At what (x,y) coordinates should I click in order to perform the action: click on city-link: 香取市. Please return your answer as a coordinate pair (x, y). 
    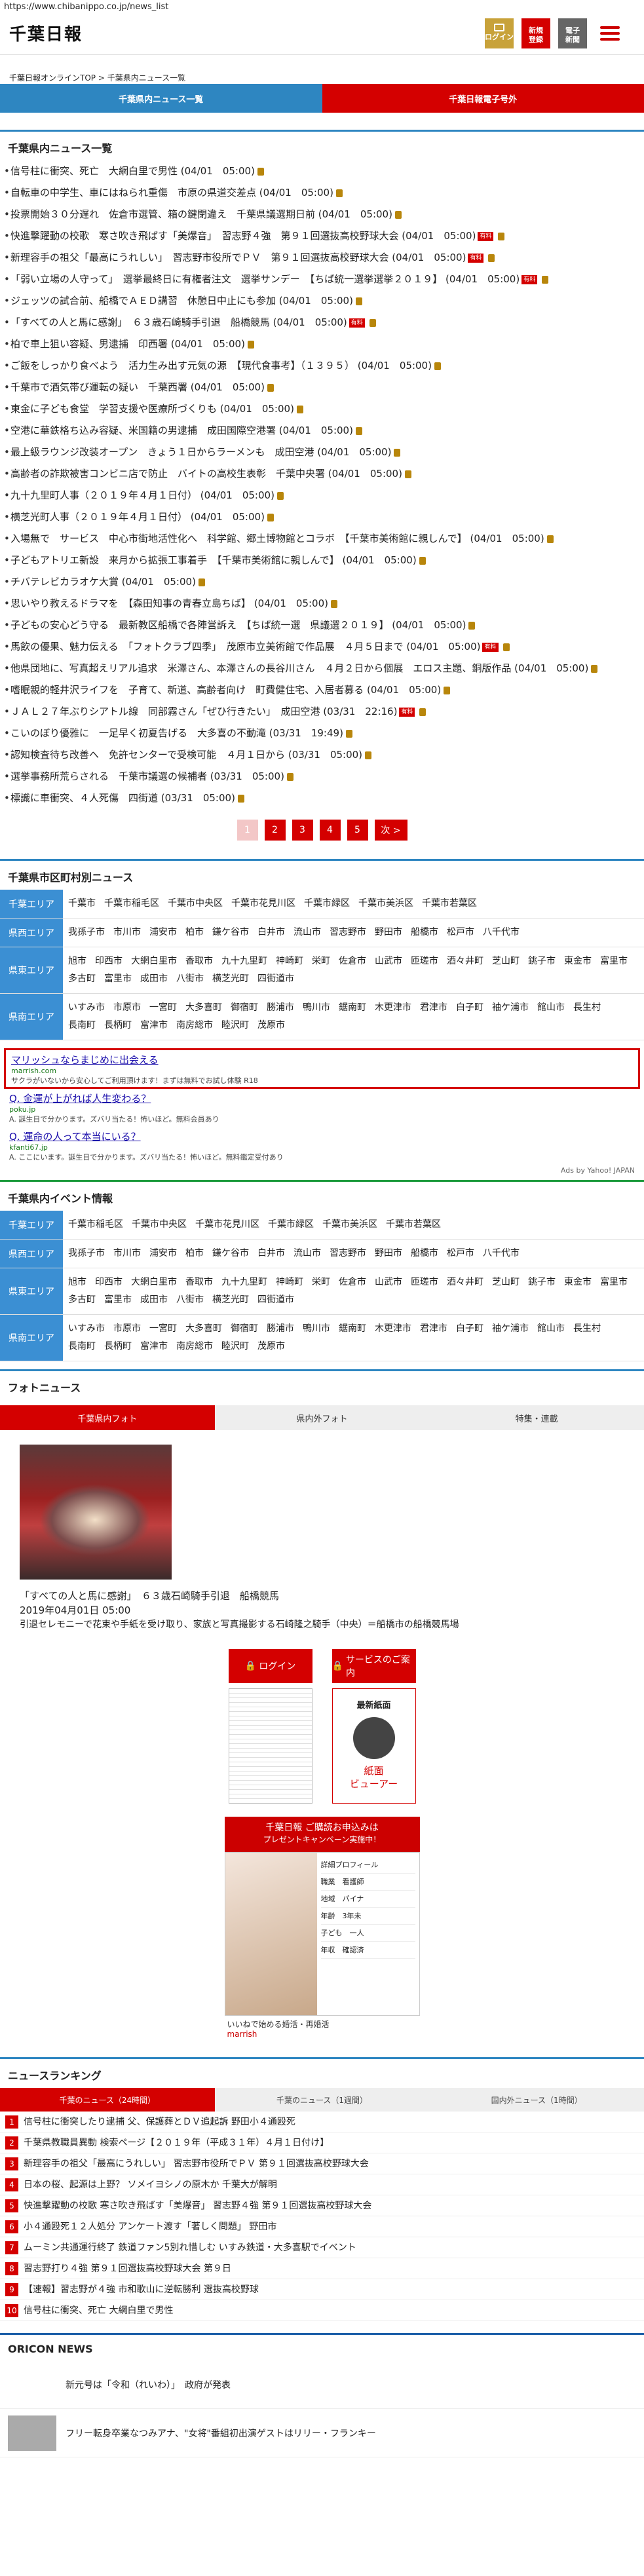
    Looking at the image, I should click on (199, 1282).